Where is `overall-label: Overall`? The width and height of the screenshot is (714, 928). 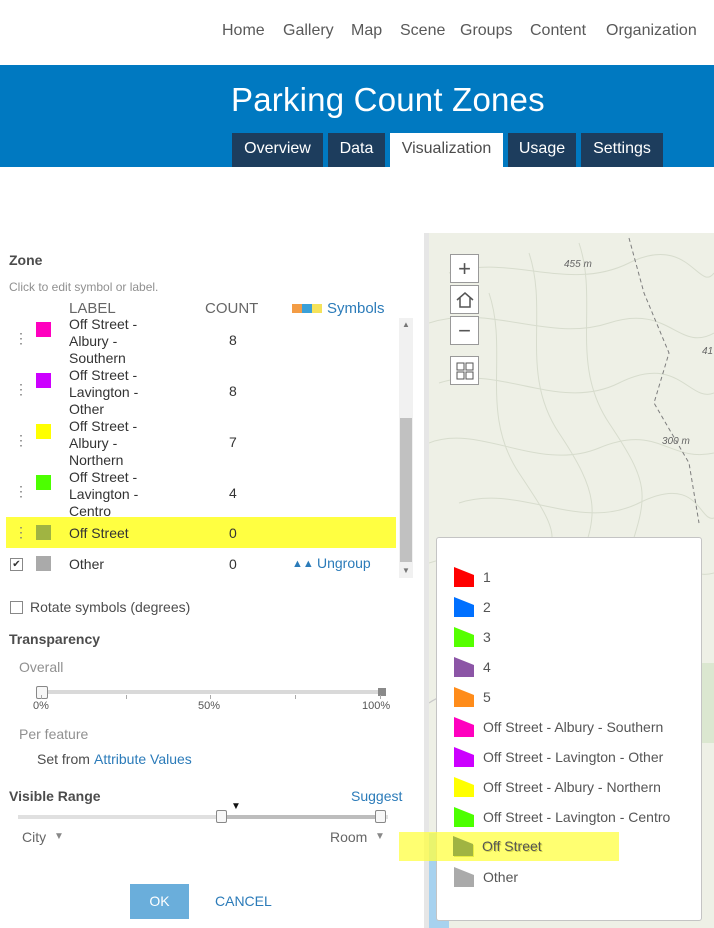
overall-label: Overall is located at coordinates (41, 667).